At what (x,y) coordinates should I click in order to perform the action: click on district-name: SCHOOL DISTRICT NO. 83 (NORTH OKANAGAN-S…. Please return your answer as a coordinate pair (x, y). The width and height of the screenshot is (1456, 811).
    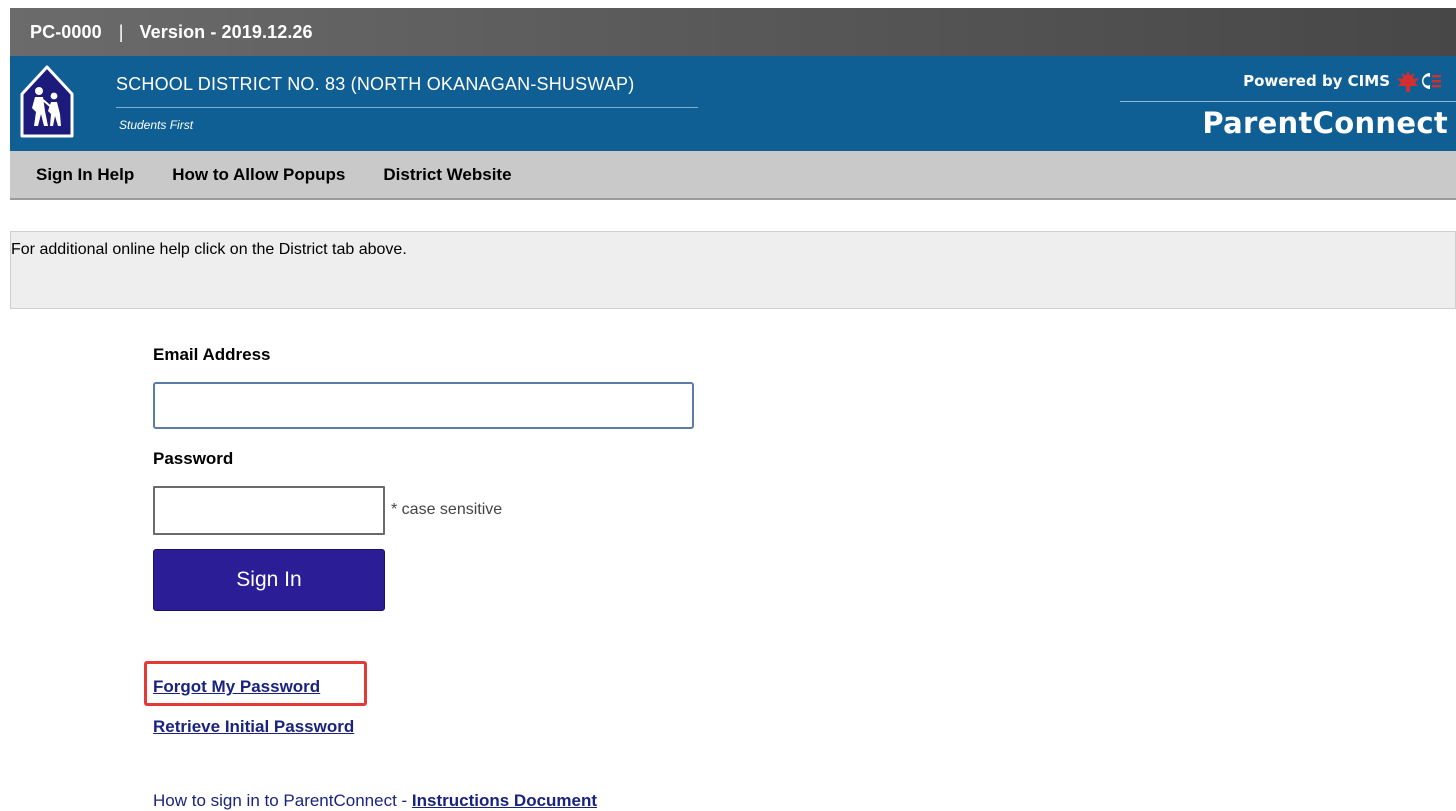
    Looking at the image, I should click on (375, 84).